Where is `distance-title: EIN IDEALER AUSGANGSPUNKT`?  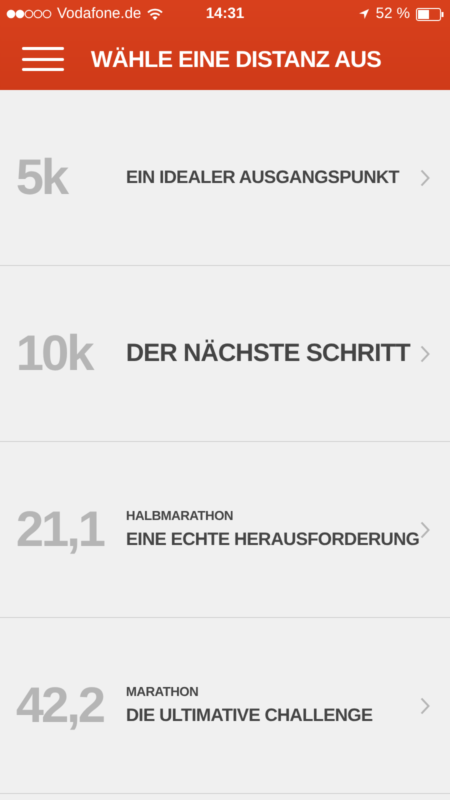 distance-title: EIN IDEALER AUSGANGSPUNKT is located at coordinates (263, 177).